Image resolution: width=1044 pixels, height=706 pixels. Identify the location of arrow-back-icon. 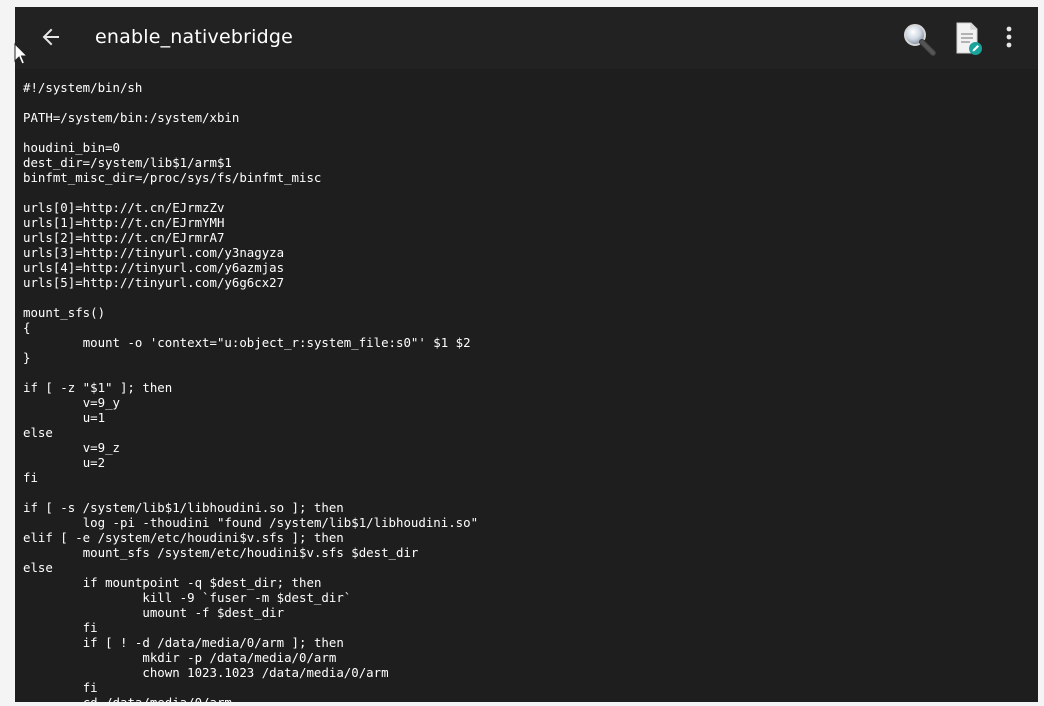
(51, 39).